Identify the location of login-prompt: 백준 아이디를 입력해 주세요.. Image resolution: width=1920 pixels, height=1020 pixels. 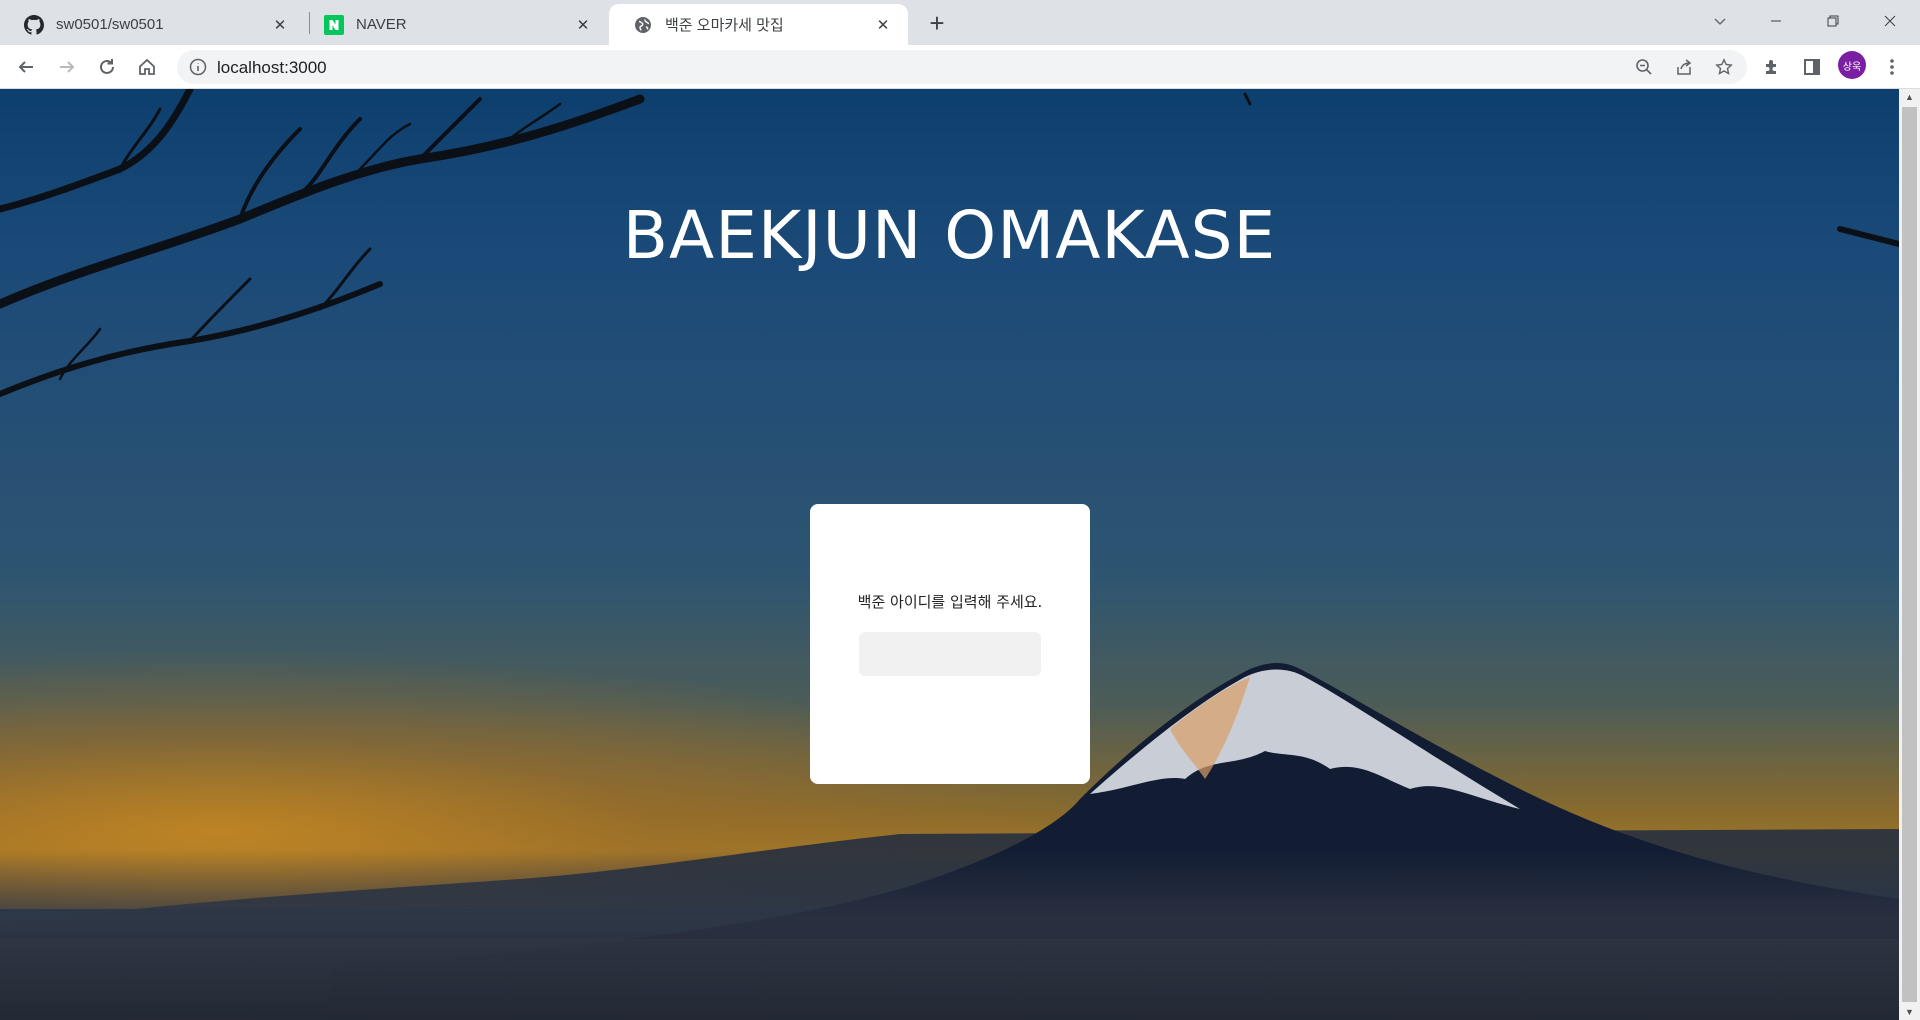
(950, 602).